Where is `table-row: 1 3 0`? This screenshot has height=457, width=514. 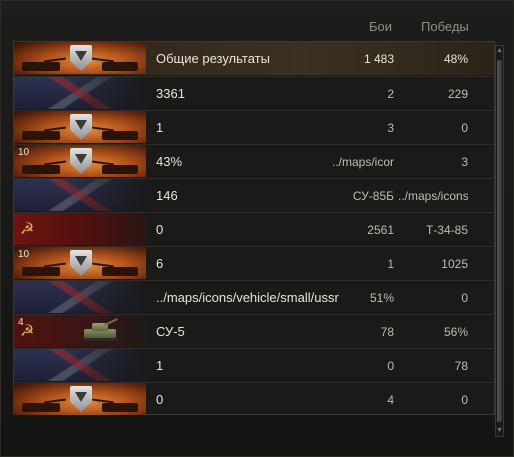
table-row: 1 3 0 is located at coordinates (254, 126).